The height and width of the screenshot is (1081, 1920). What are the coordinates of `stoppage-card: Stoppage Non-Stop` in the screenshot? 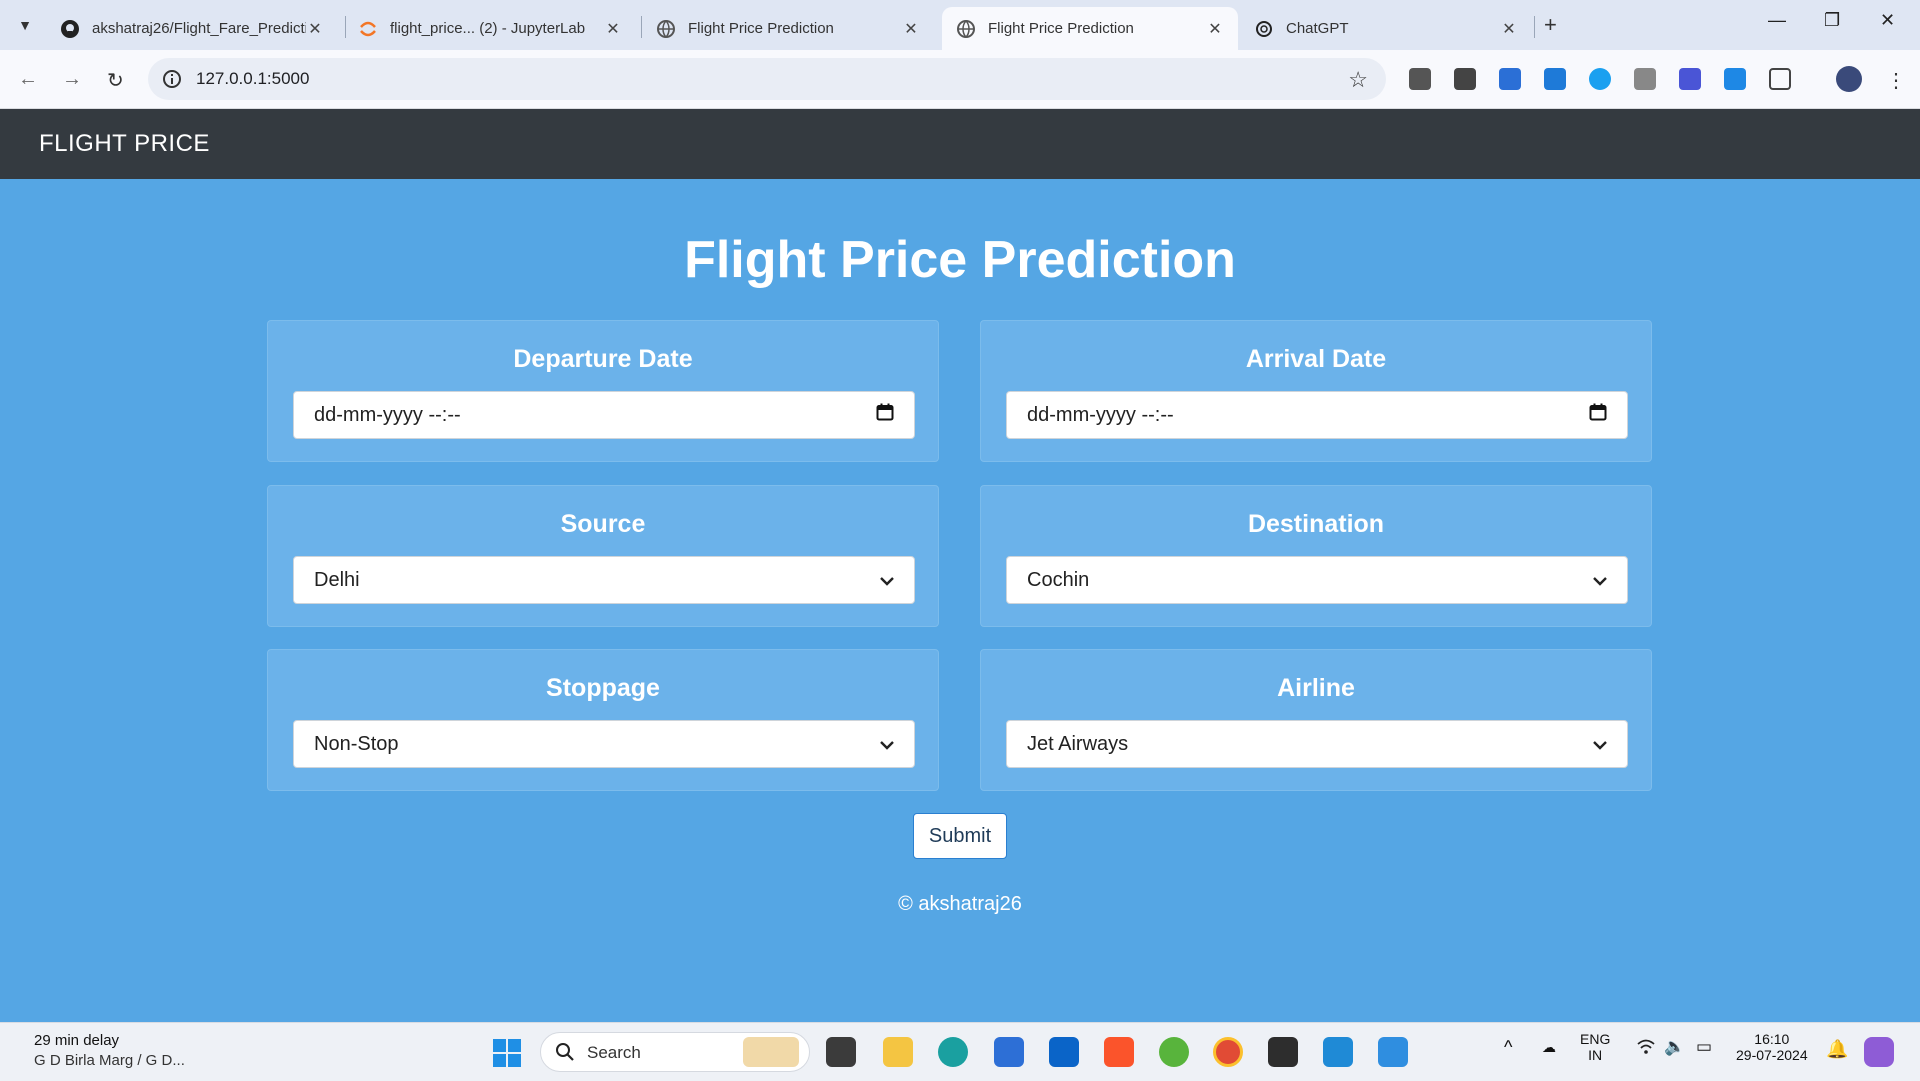 It's located at (603, 720).